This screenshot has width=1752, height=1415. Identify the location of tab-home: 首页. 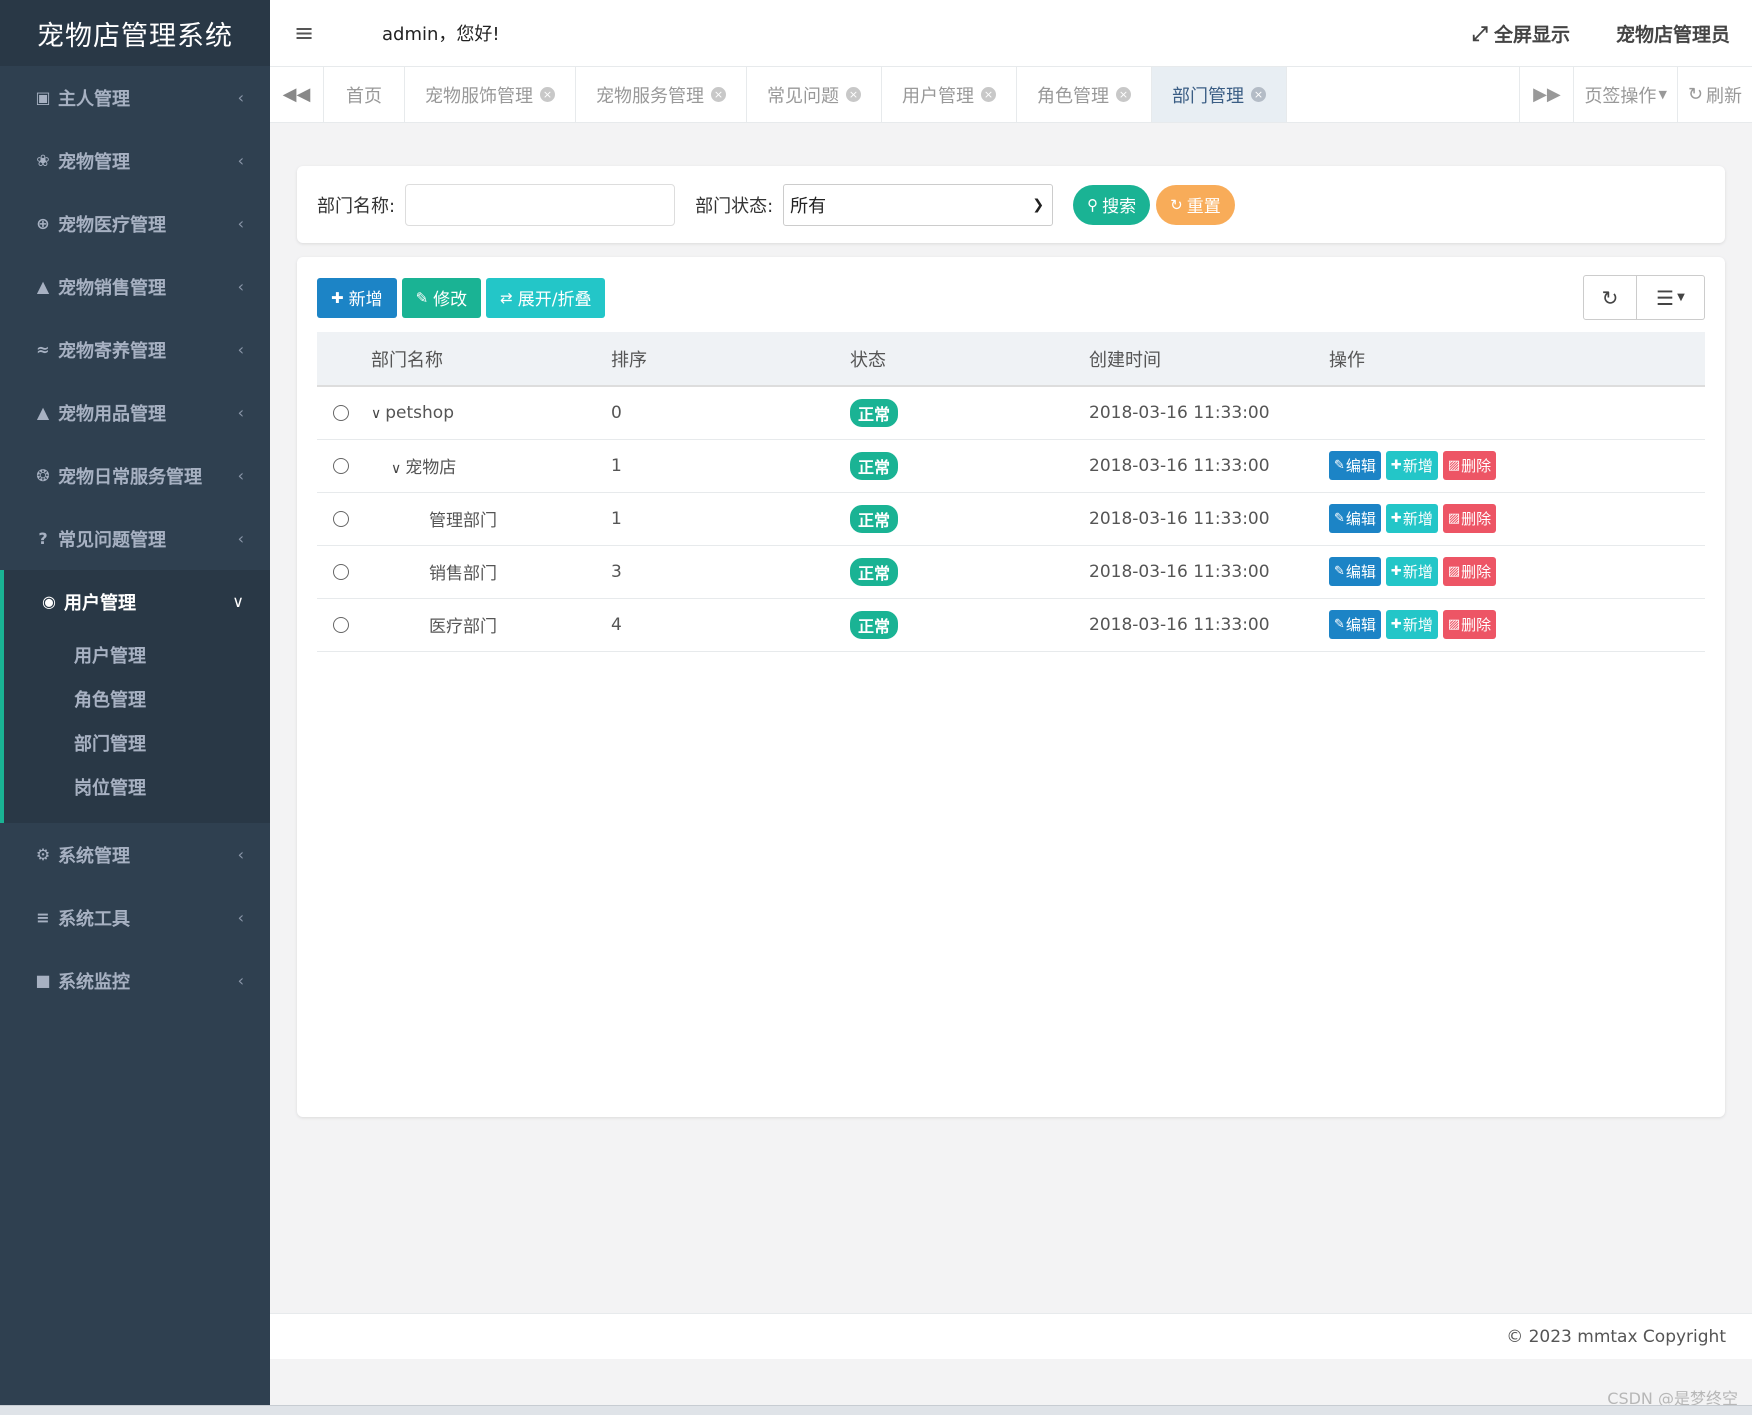
(364, 94).